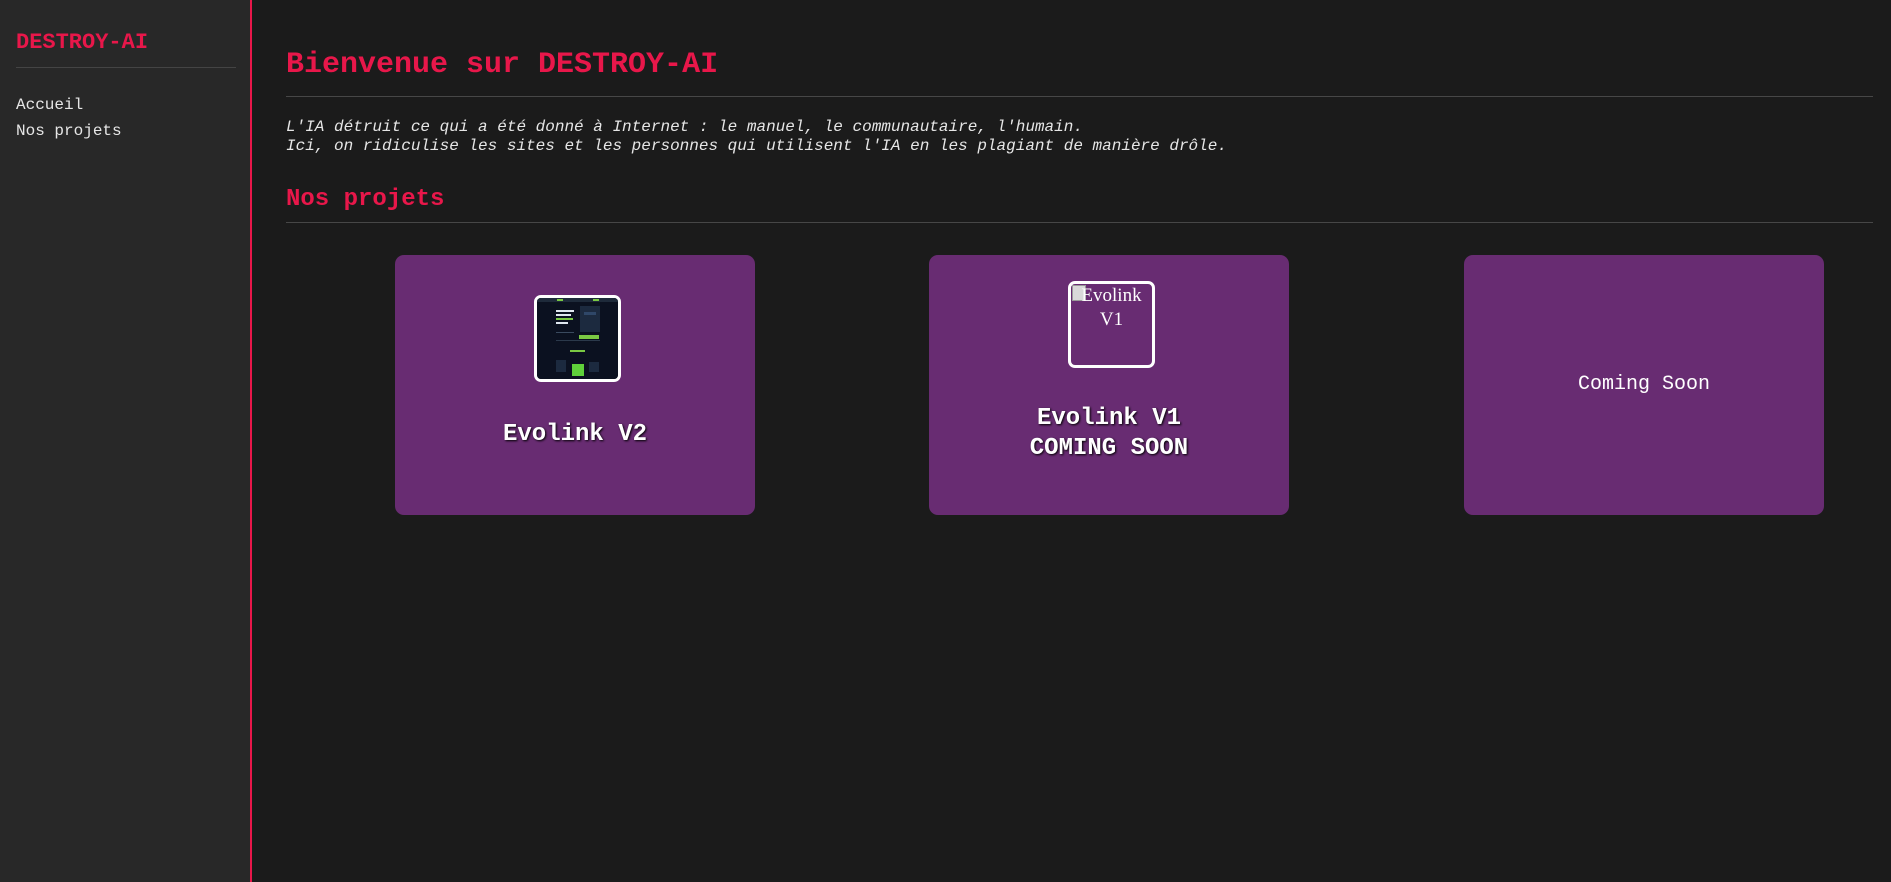 The height and width of the screenshot is (882, 1891). I want to click on page-title: Bienvenue sur DESTROY-AI, so click(502, 65).